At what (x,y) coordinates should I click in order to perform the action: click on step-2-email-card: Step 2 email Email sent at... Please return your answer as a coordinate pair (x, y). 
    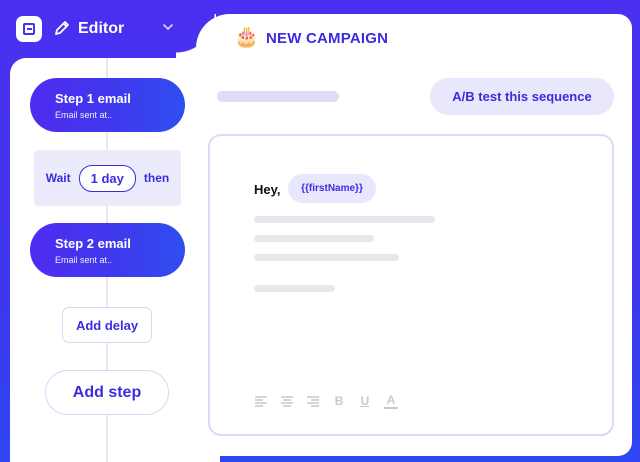
    Looking at the image, I should click on (107, 250).